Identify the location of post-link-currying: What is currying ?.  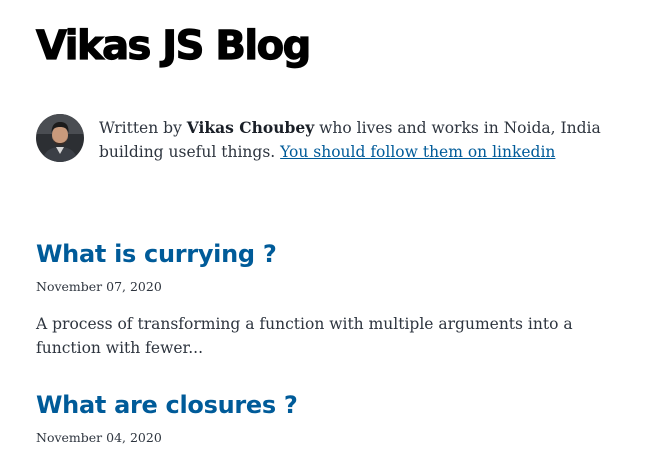
(156, 254).